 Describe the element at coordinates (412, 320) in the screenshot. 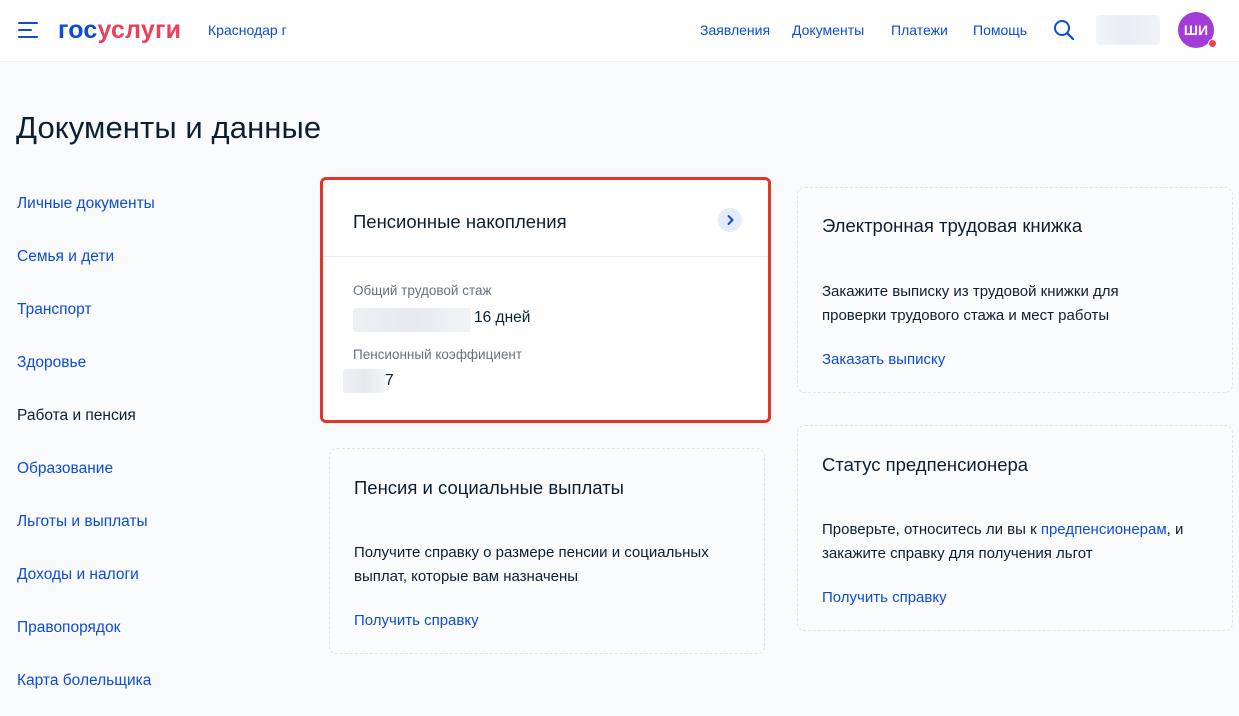

I see `experience-value-blurred` at that location.